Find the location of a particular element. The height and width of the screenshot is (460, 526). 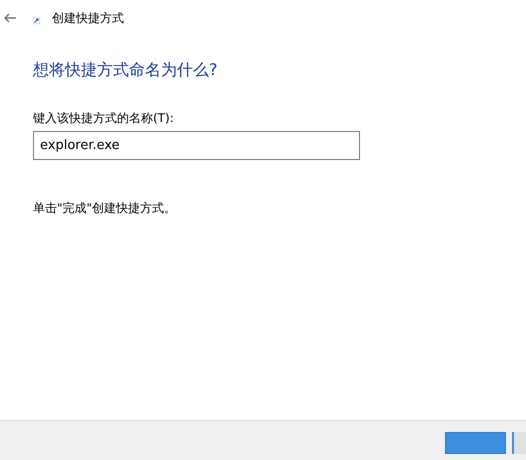

secondary-button is located at coordinates (519, 443).